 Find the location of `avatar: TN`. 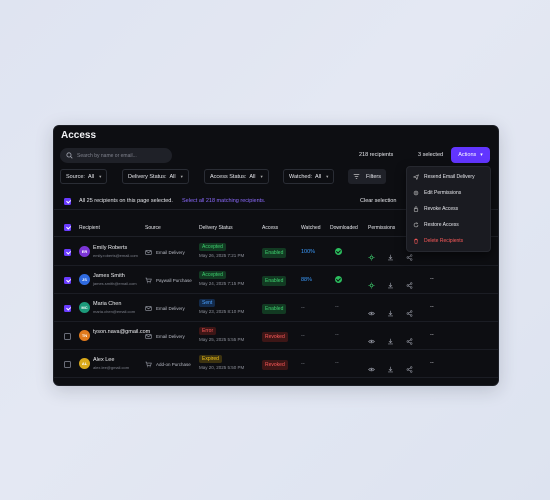

avatar: TN is located at coordinates (84, 335).